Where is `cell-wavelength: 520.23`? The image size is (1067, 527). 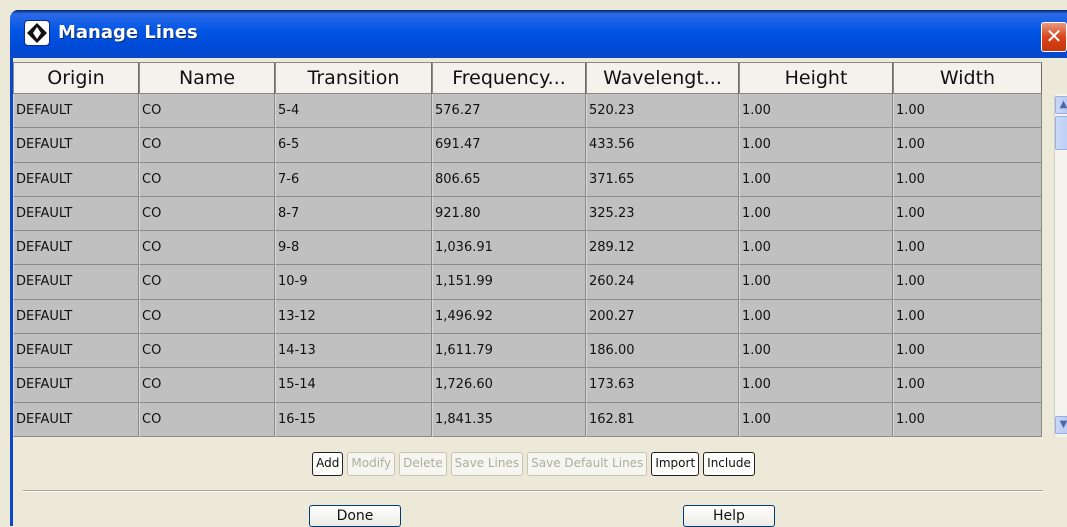 cell-wavelength: 520.23 is located at coordinates (662, 111).